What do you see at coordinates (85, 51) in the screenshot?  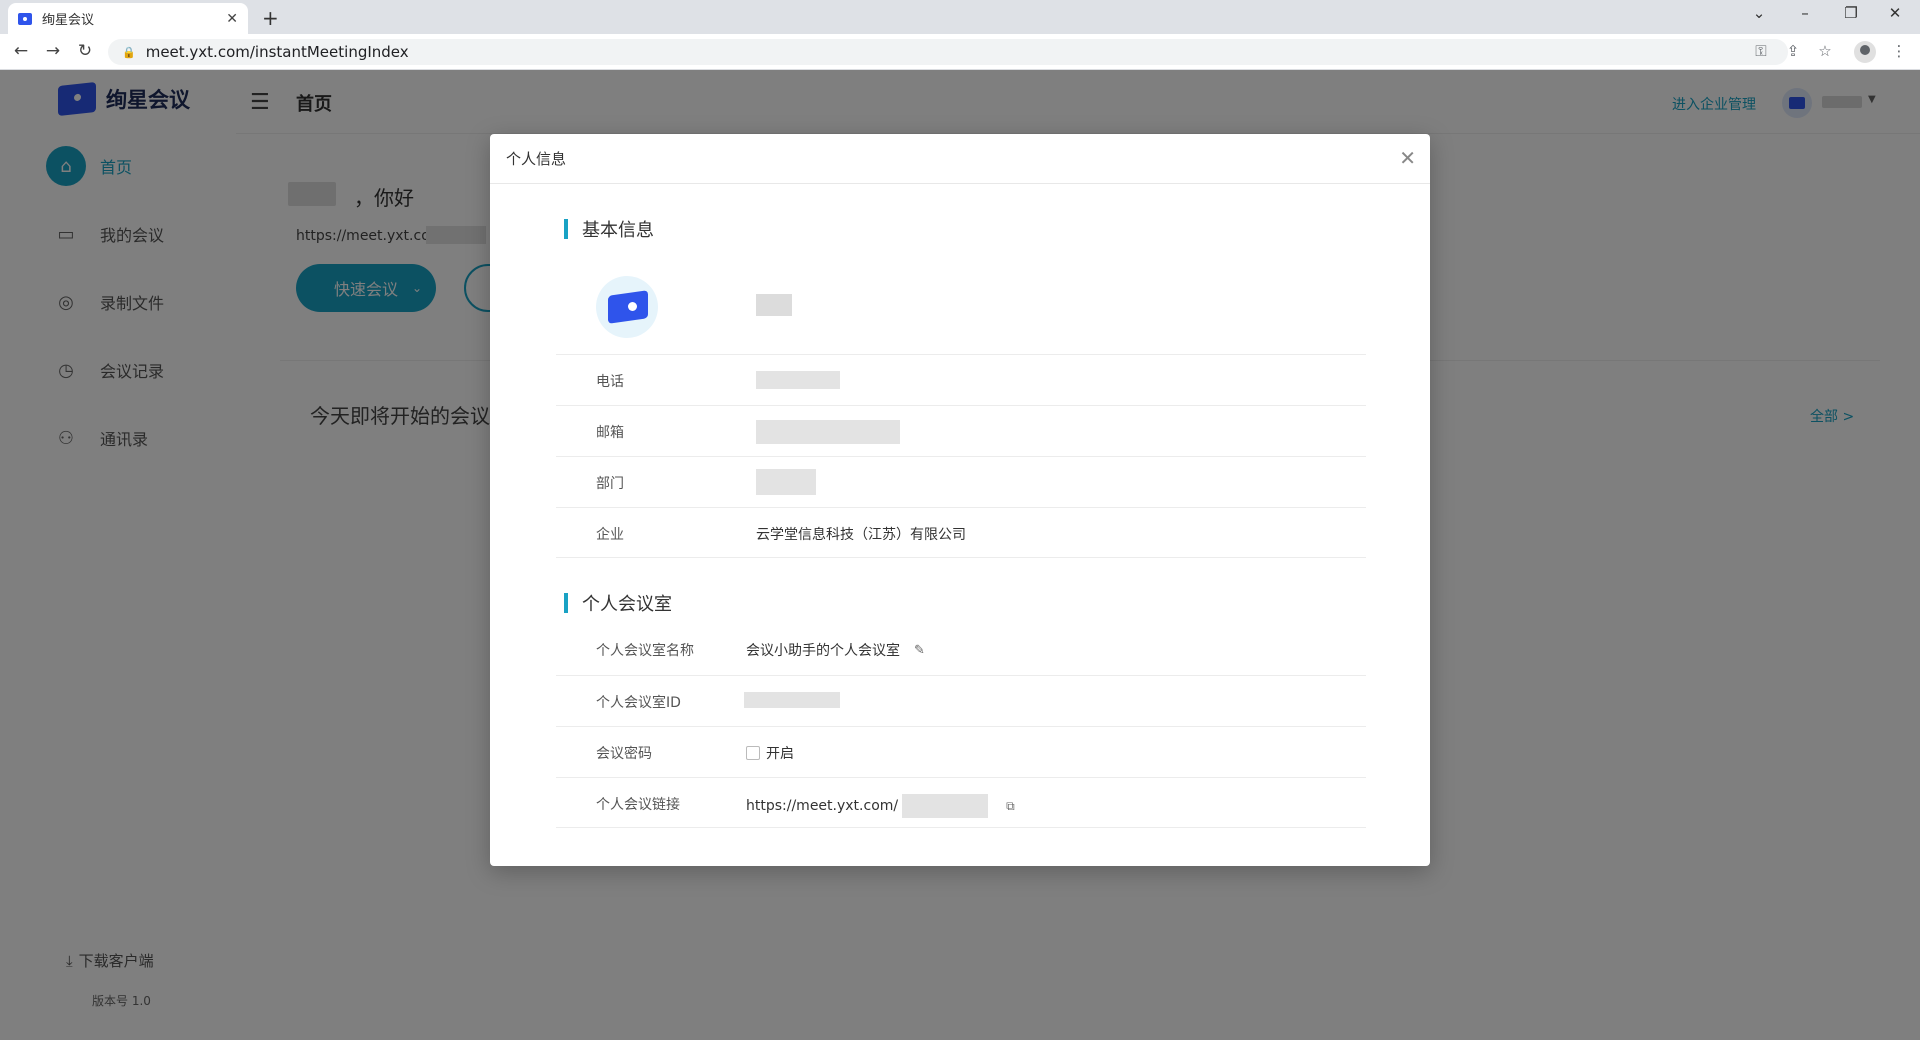 I see `reload-icon: ↻` at bounding box center [85, 51].